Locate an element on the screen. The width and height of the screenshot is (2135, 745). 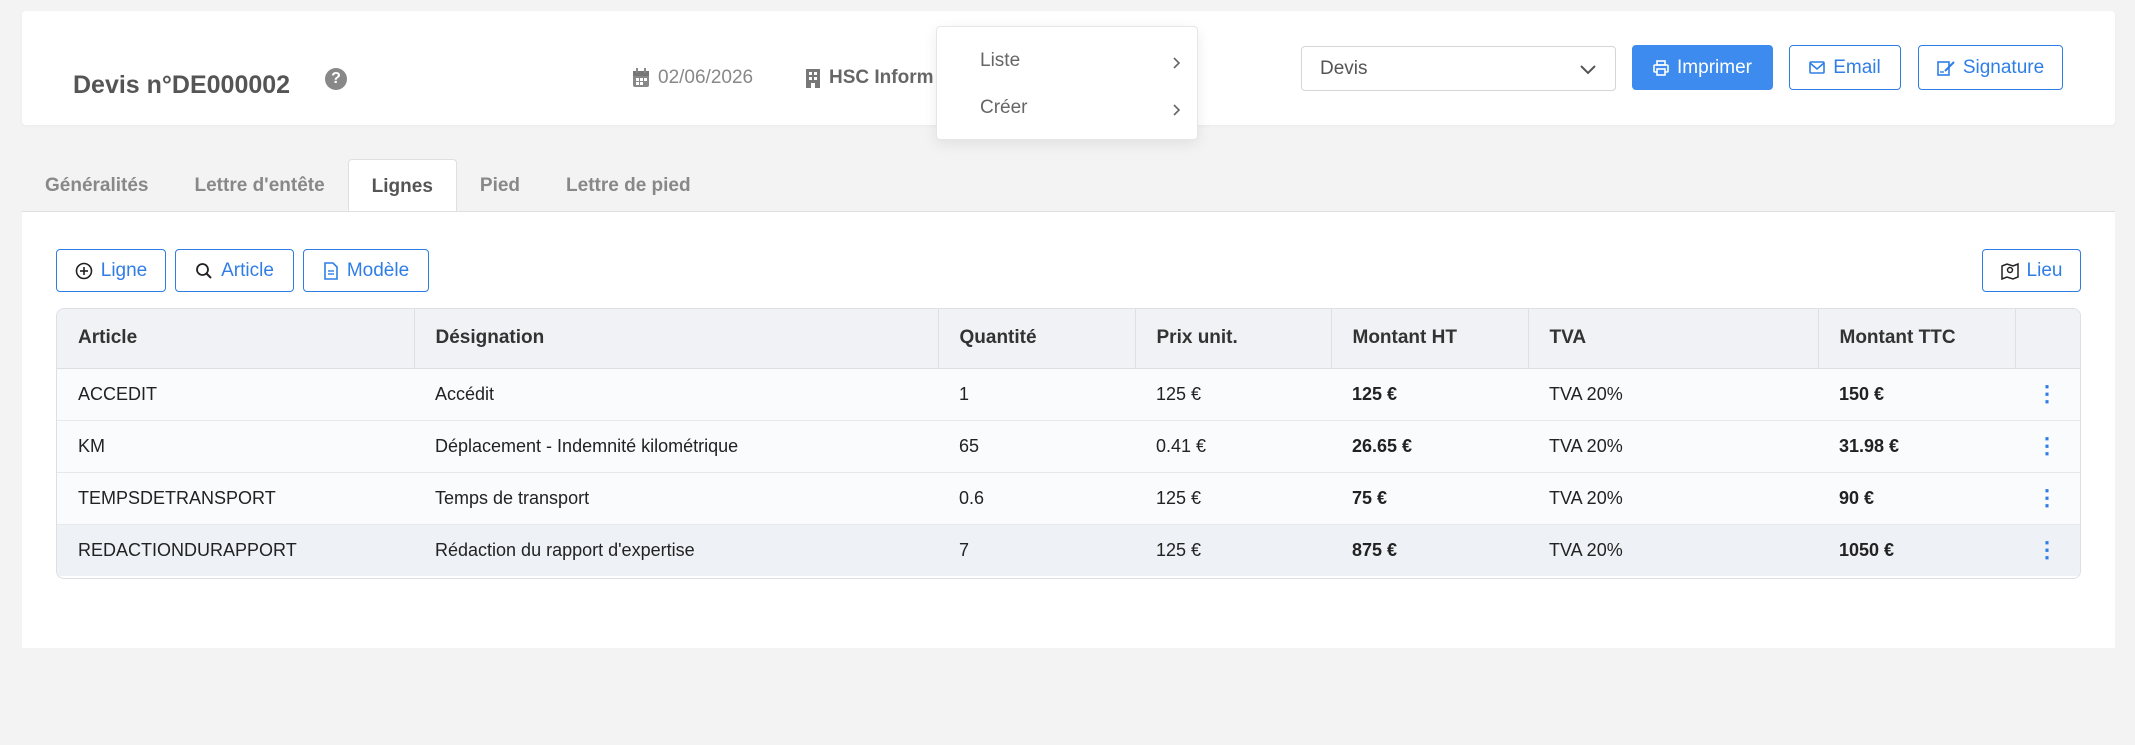
cell-quantity: 7 is located at coordinates (1036, 549).